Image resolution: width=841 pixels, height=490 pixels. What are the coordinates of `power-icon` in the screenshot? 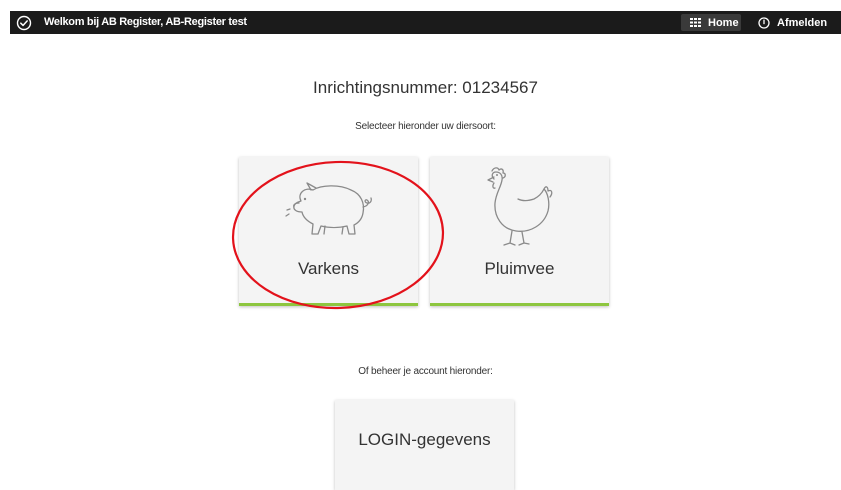 It's located at (764, 22).